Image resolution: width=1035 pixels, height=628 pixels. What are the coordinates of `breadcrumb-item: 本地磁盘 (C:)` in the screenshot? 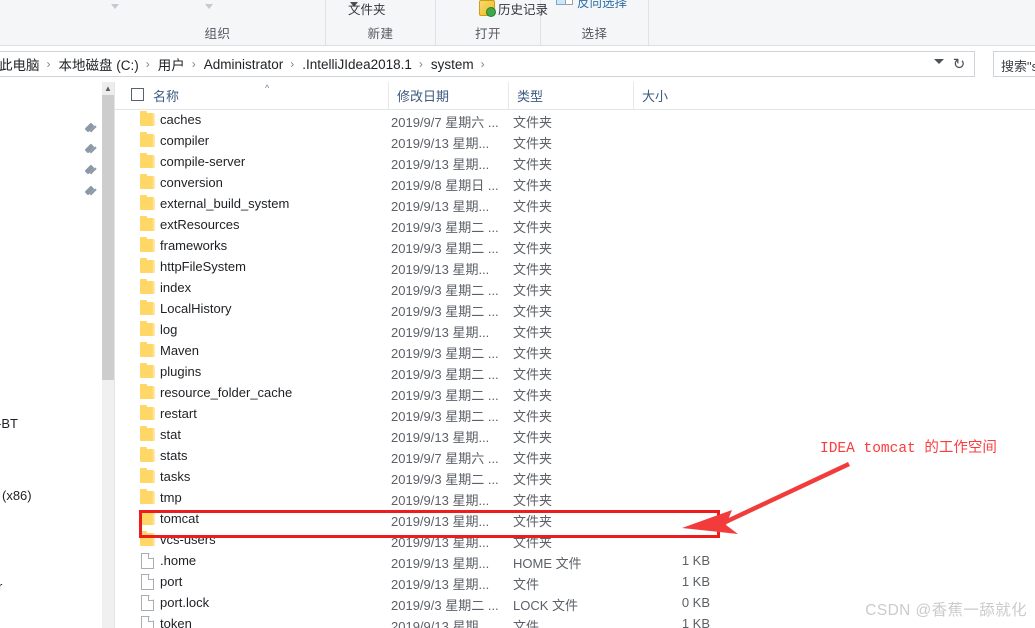 It's located at (99, 64).